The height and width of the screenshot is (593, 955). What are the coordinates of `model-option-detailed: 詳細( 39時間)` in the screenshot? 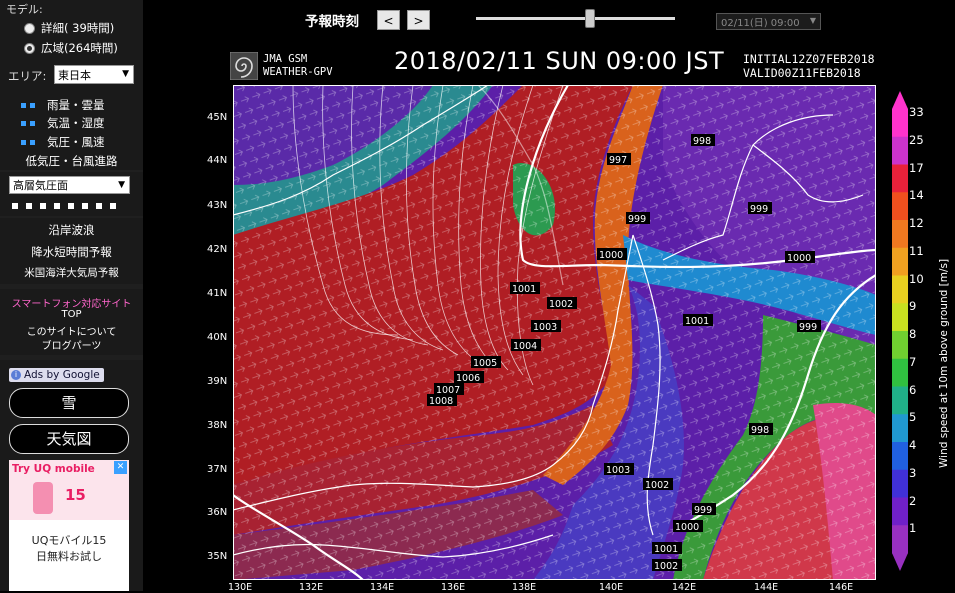 It's located at (69, 28).